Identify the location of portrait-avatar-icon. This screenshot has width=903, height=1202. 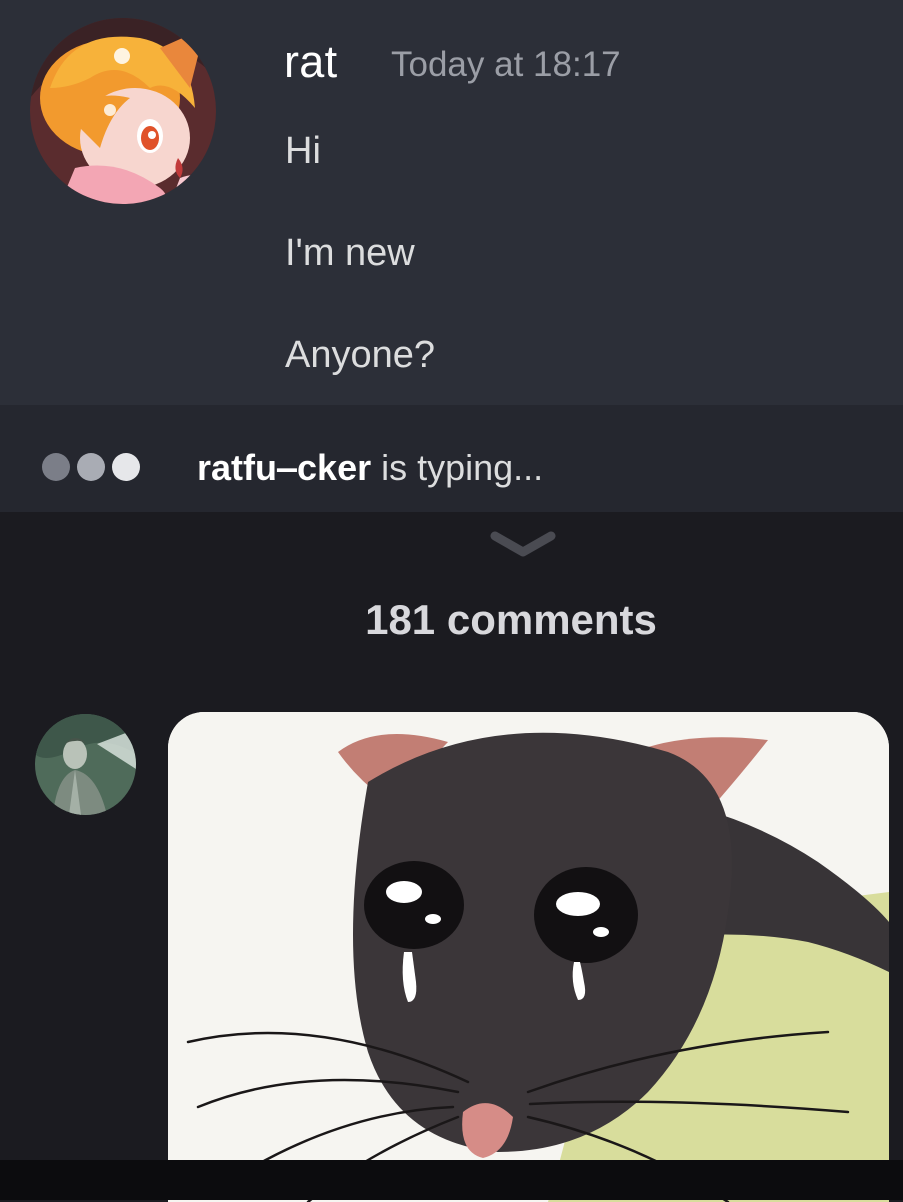
(85, 764).